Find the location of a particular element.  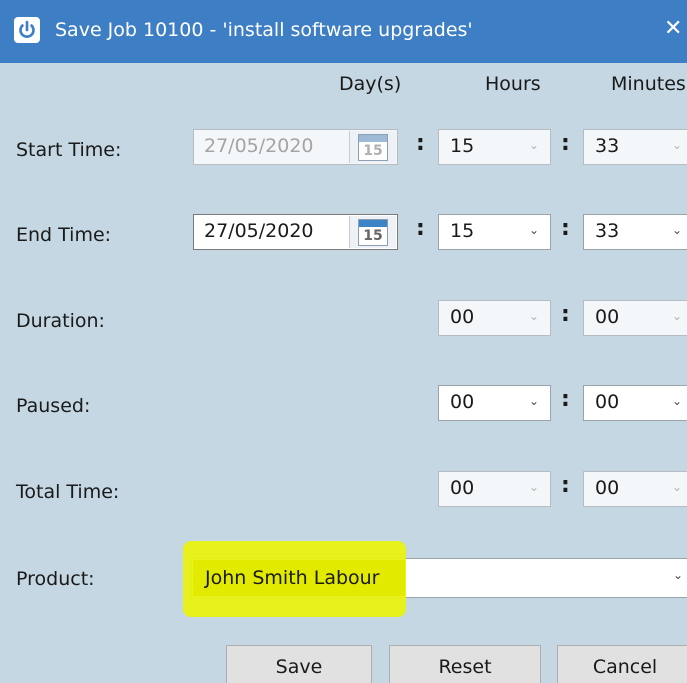

paused-label: Paused: is located at coordinates (53, 406).